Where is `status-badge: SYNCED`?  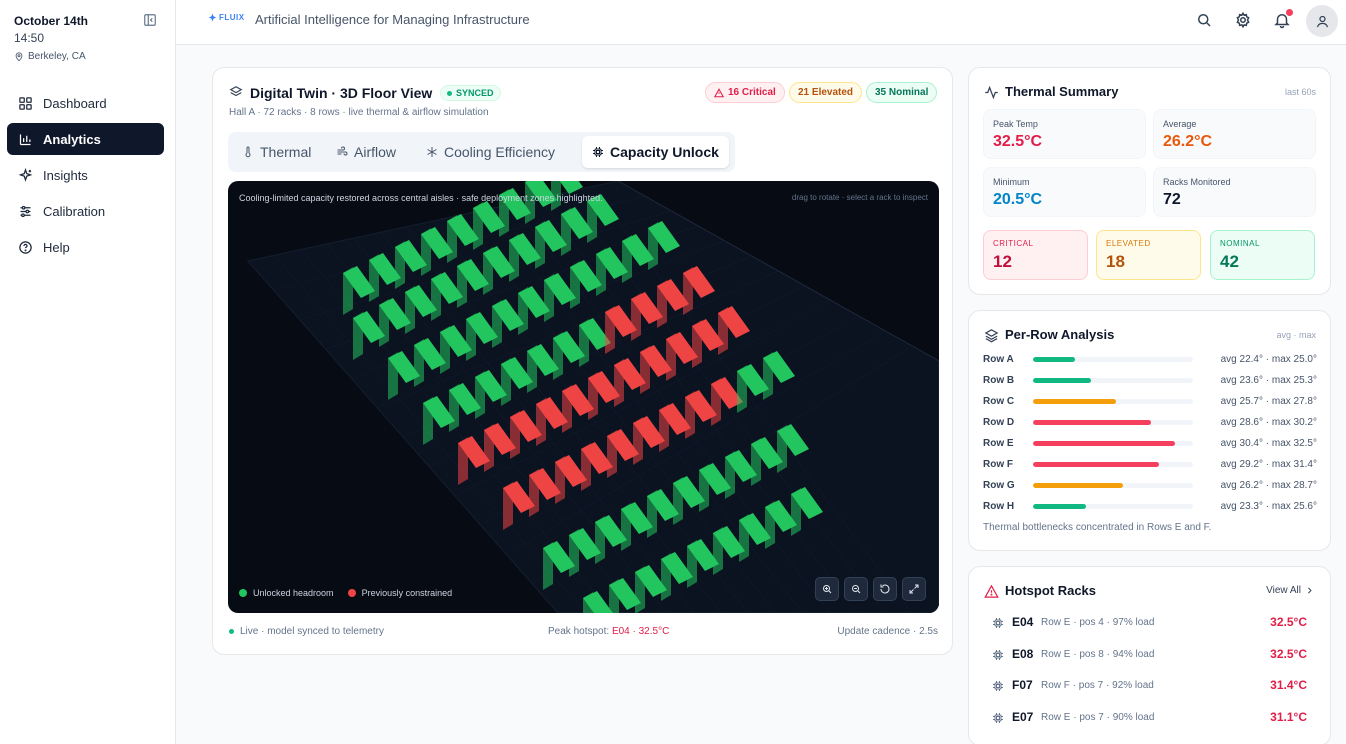 status-badge: SYNCED is located at coordinates (470, 93).